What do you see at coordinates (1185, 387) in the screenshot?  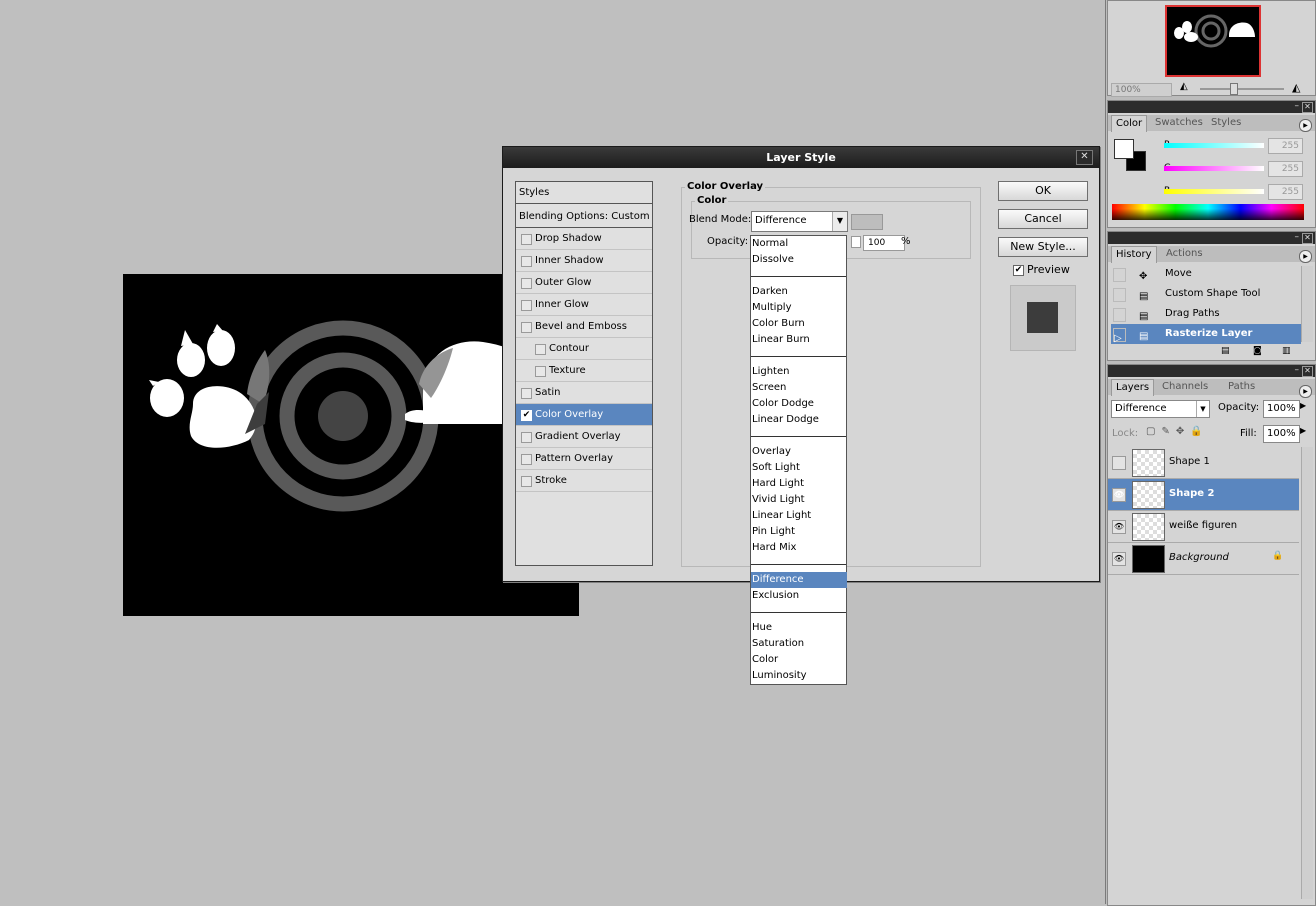 I see `tab-channels: Channels` at bounding box center [1185, 387].